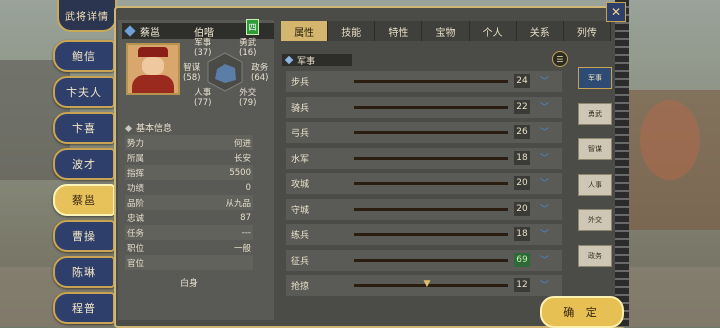 Image resolution: width=720 pixels, height=328 pixels. I want to click on close-button: ✕, so click(616, 12).